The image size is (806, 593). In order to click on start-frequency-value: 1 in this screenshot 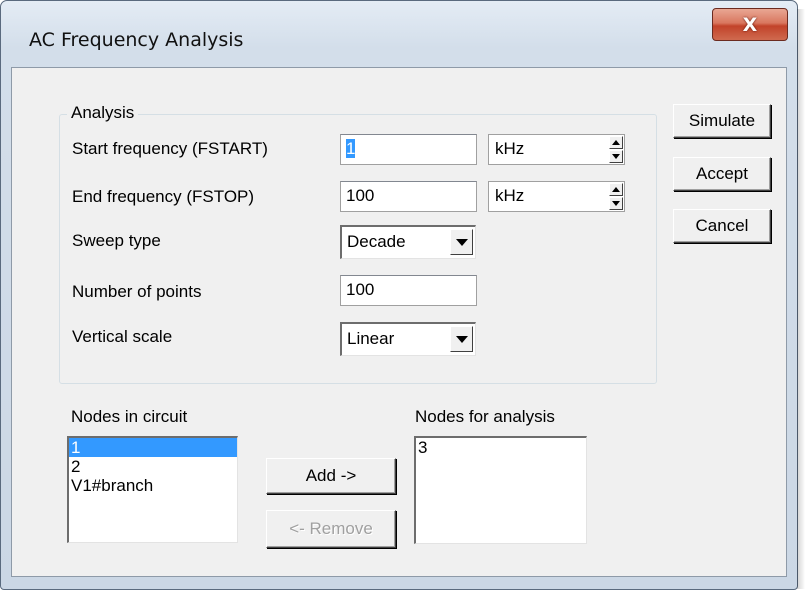, I will do `click(351, 148)`.